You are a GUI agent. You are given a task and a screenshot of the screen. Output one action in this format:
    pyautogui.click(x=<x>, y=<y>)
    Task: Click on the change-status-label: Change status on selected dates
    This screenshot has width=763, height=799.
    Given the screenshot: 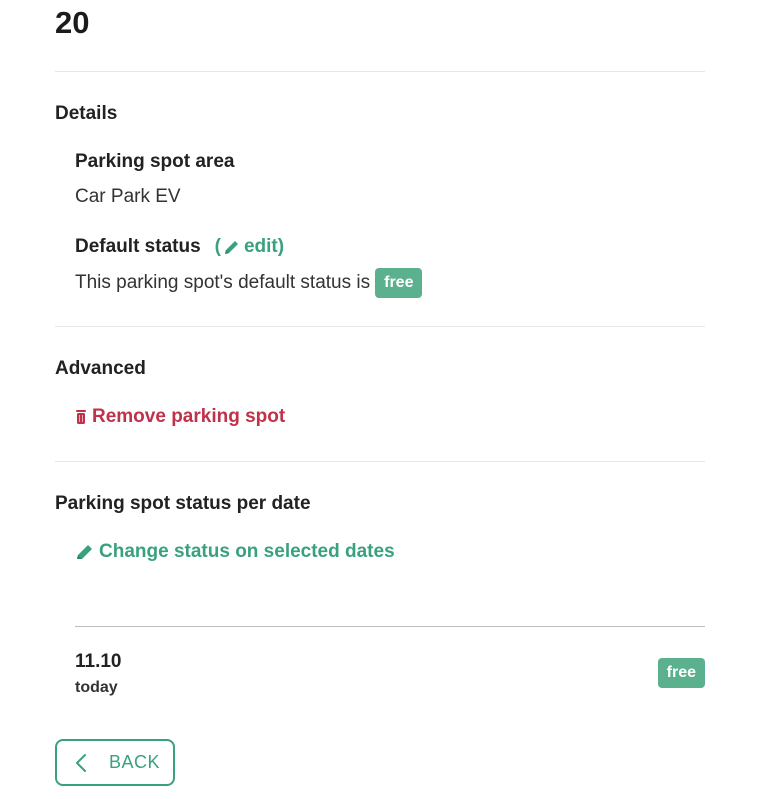 What is the action you would take?
    pyautogui.click(x=247, y=551)
    